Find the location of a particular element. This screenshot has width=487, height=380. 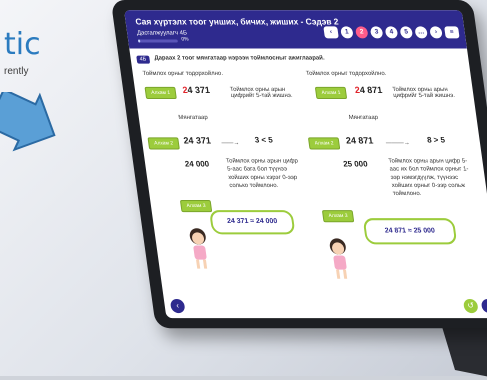

right-number-2: 24 871 is located at coordinates (359, 140).